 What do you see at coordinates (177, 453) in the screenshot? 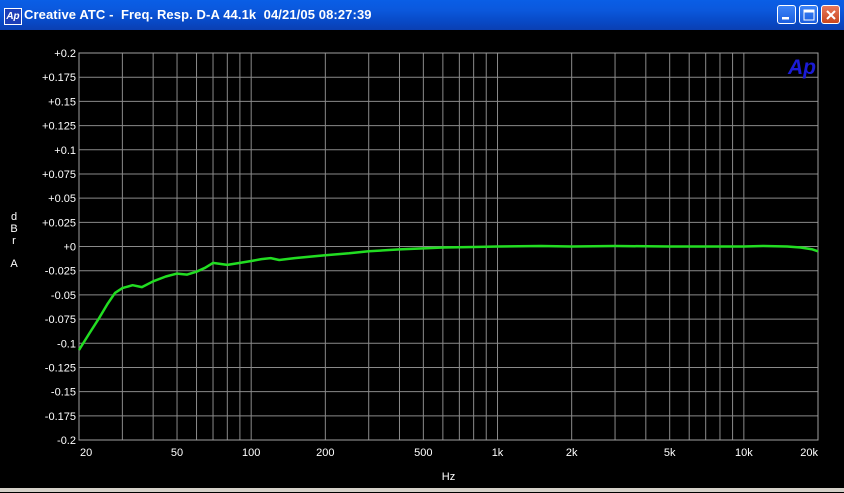
I see `x-tick-label: 50` at bounding box center [177, 453].